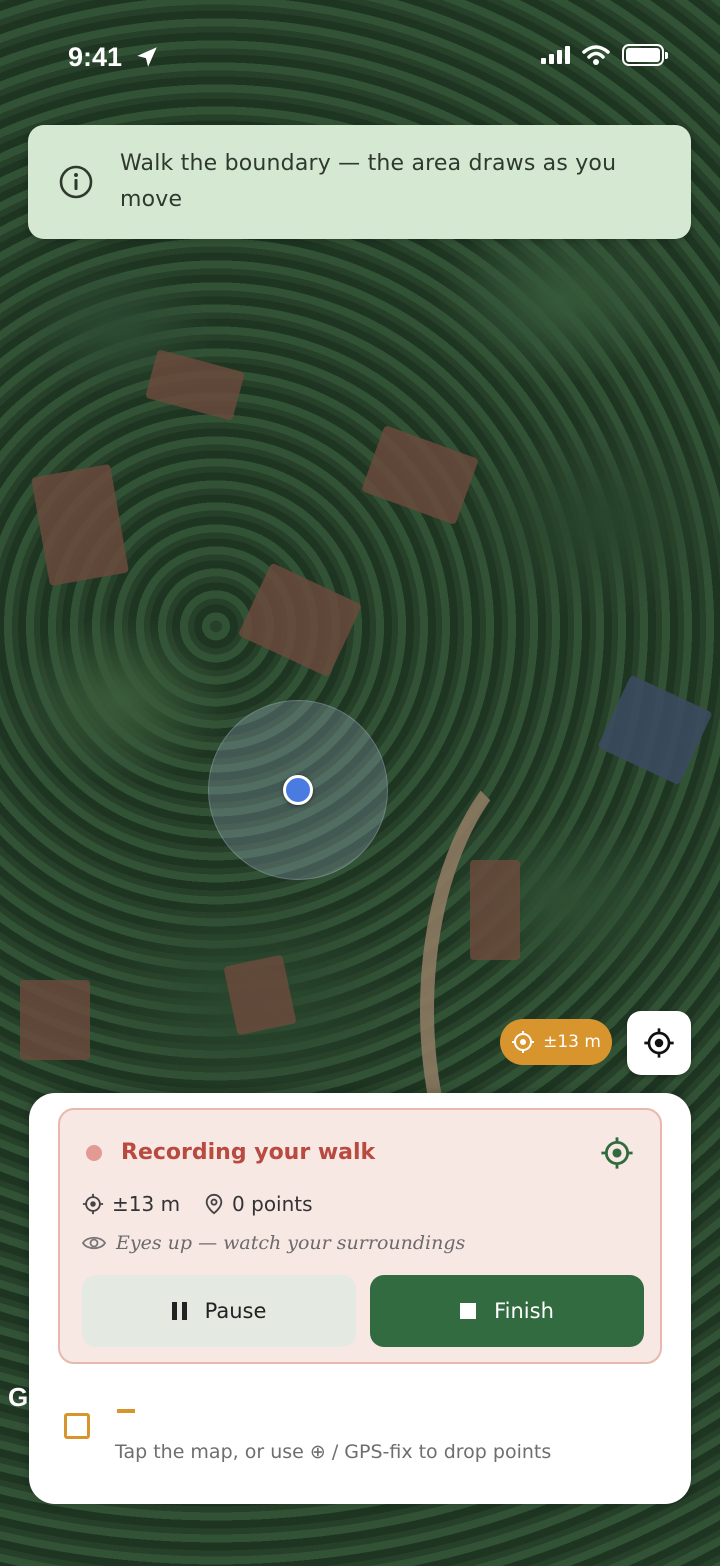  I want to click on gps-accuracy-chip: ±13 m, so click(556, 1042).